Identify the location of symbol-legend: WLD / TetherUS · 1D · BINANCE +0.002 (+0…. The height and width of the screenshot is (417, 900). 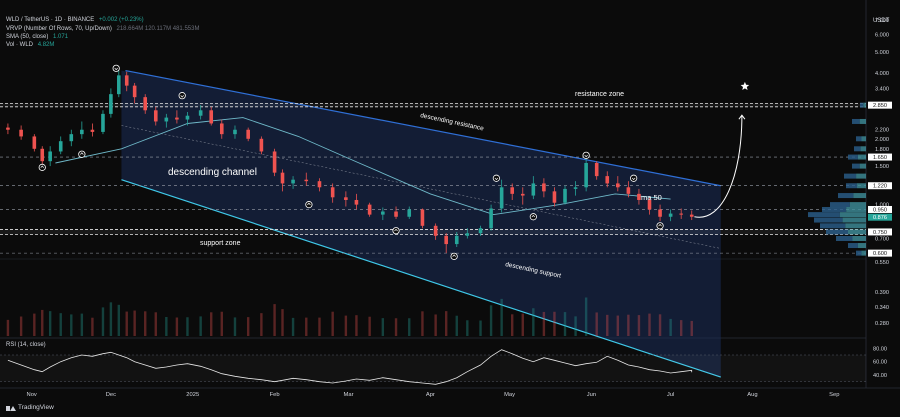
(75, 20).